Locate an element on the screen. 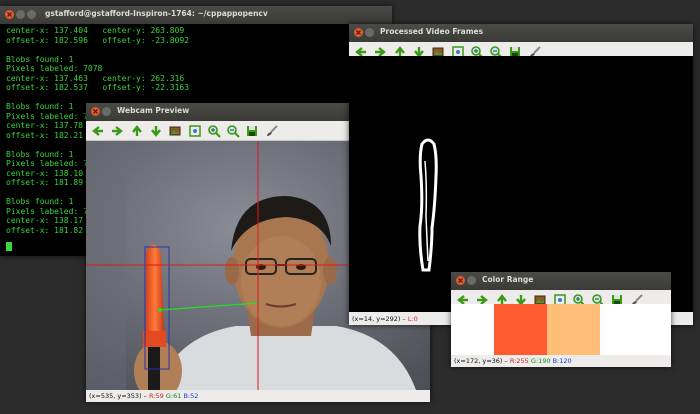  terminal-cursor is located at coordinates (9, 246).